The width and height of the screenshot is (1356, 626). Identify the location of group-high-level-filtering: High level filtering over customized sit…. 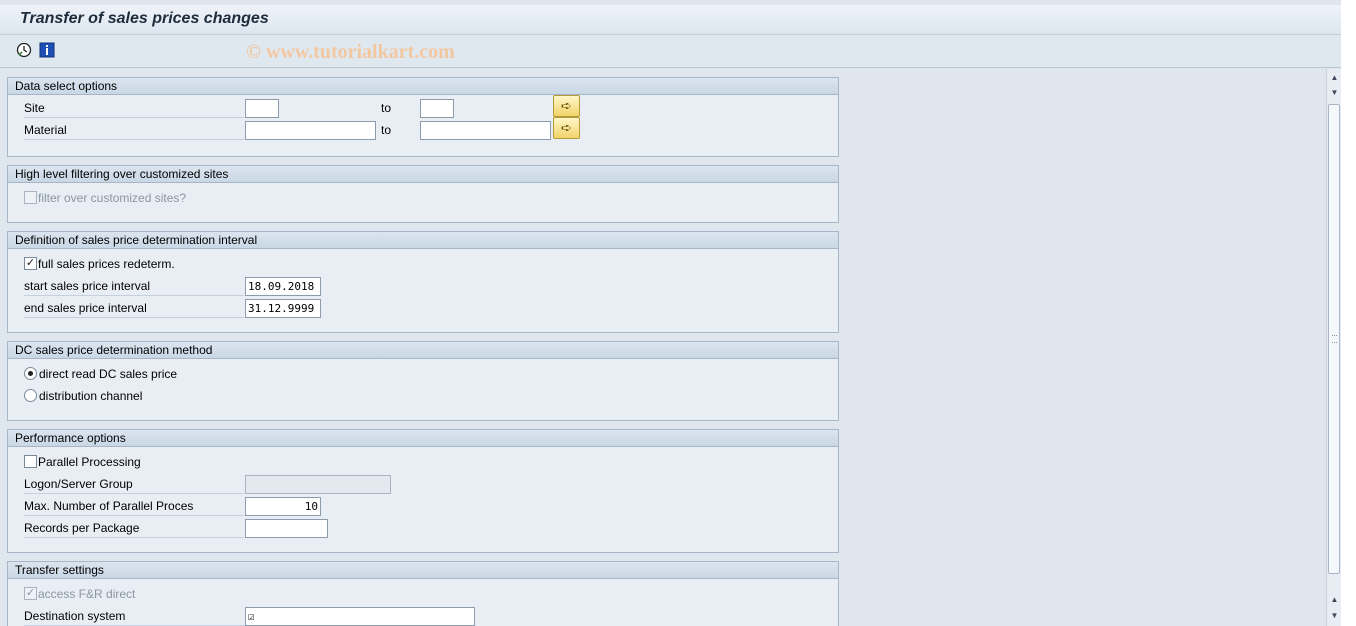
(423, 194).